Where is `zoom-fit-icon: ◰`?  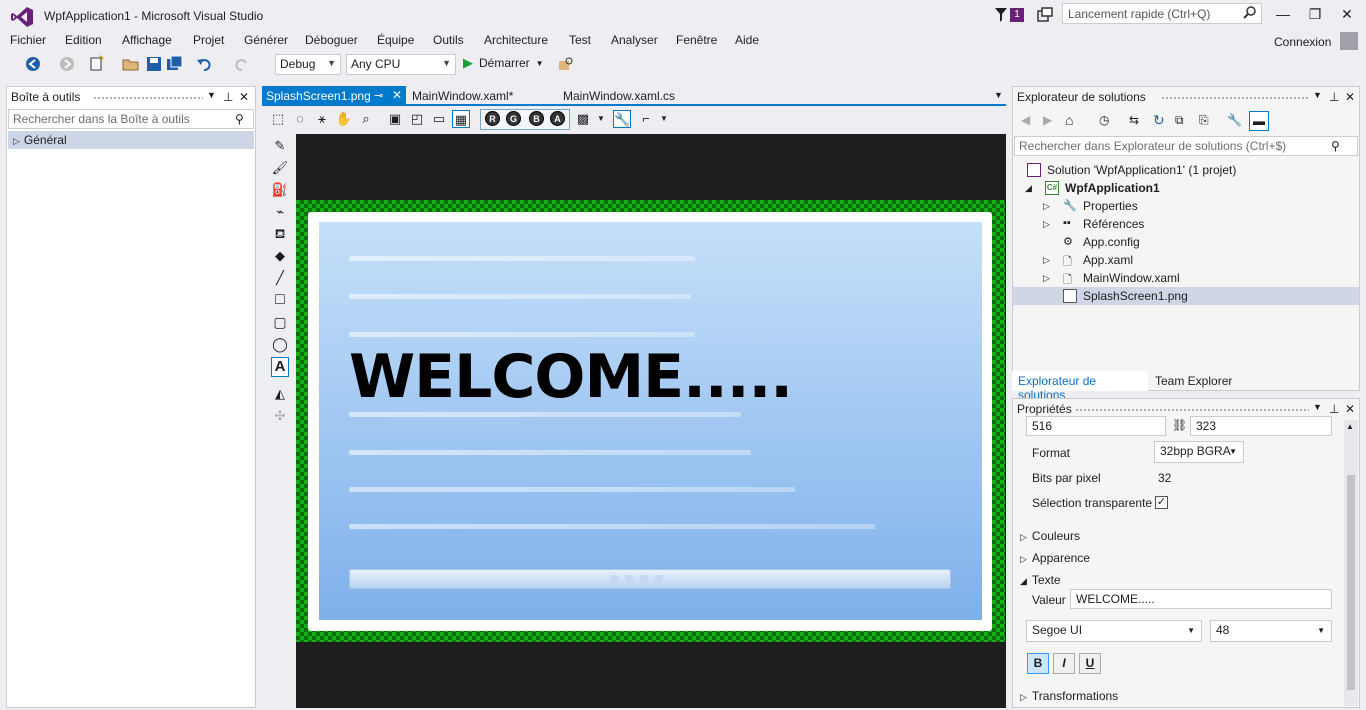
zoom-fit-icon: ◰ is located at coordinates (417, 119).